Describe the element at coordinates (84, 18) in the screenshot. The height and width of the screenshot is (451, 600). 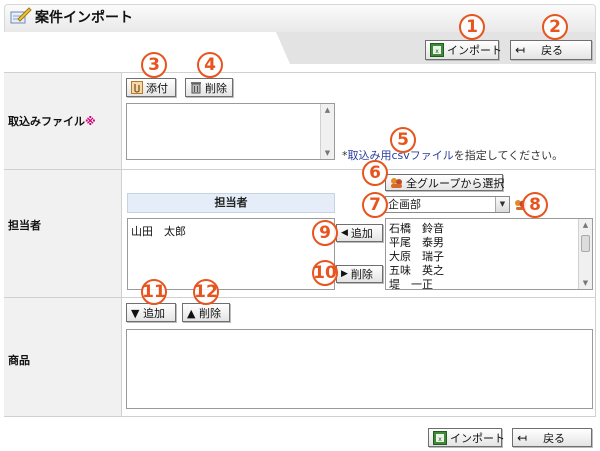
I see `page-title: 案件インポート` at that location.